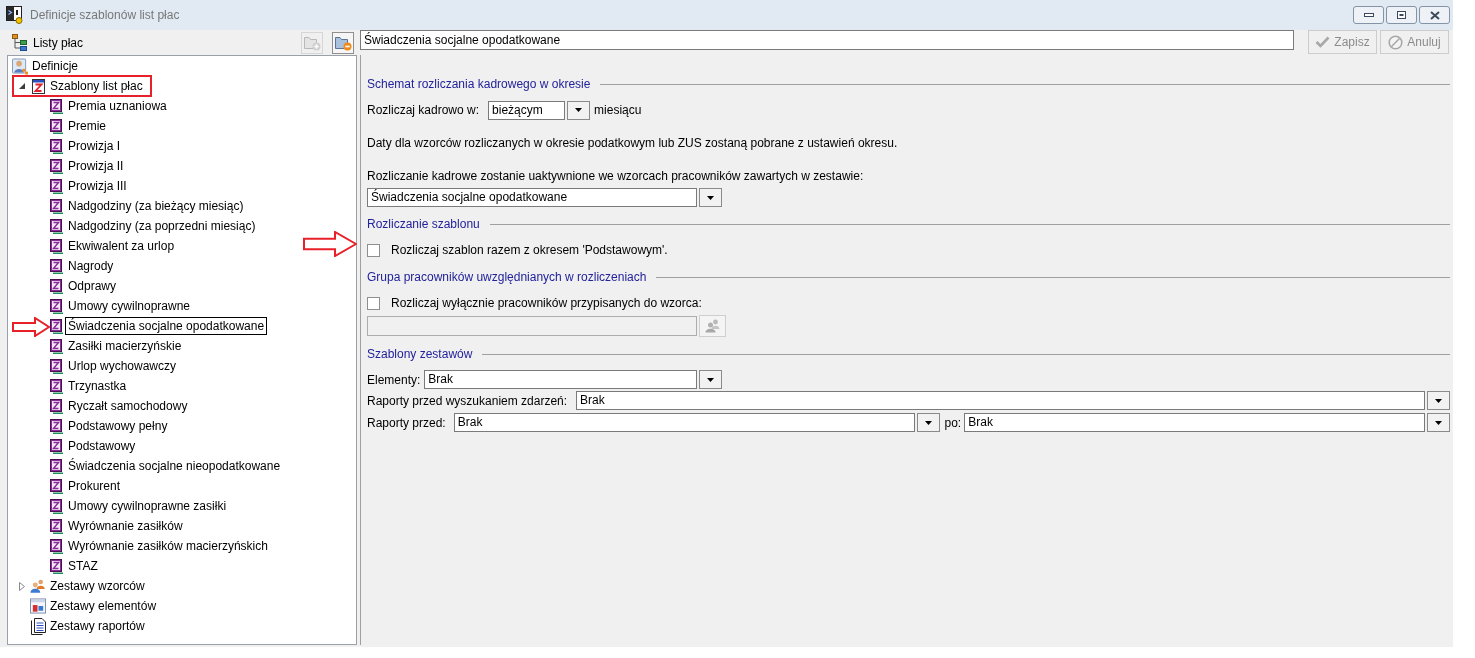  I want to click on tree-item: Zestawy raportów, so click(97, 626).